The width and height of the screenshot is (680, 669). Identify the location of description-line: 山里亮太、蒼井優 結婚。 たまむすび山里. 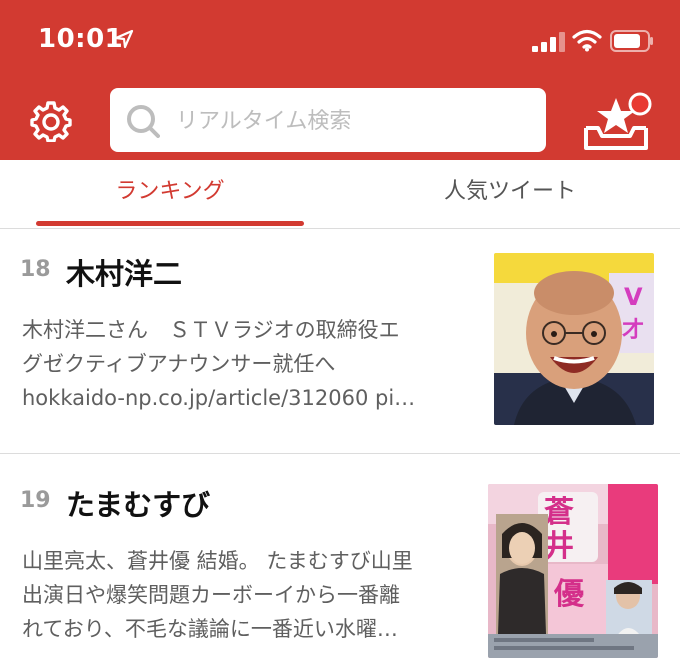
(217, 561).